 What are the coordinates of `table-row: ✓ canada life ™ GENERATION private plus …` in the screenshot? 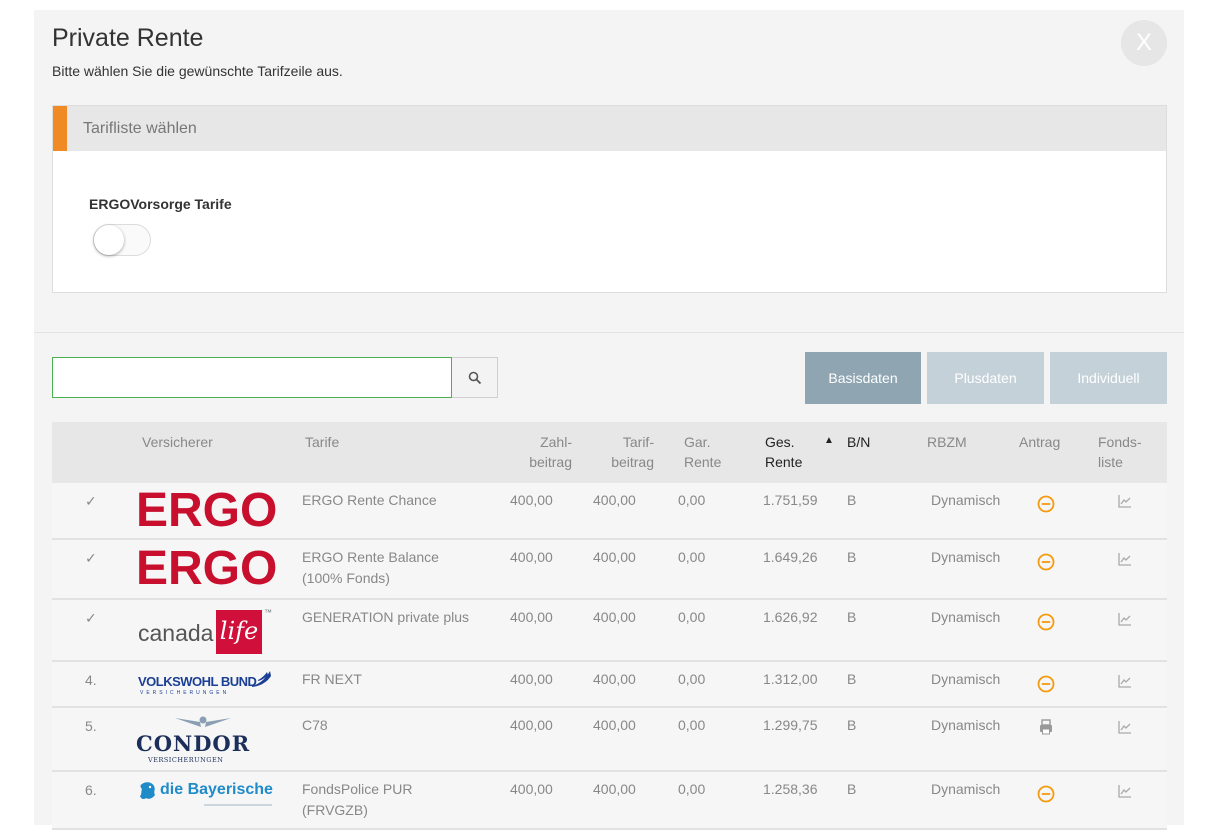 It's located at (609, 631).